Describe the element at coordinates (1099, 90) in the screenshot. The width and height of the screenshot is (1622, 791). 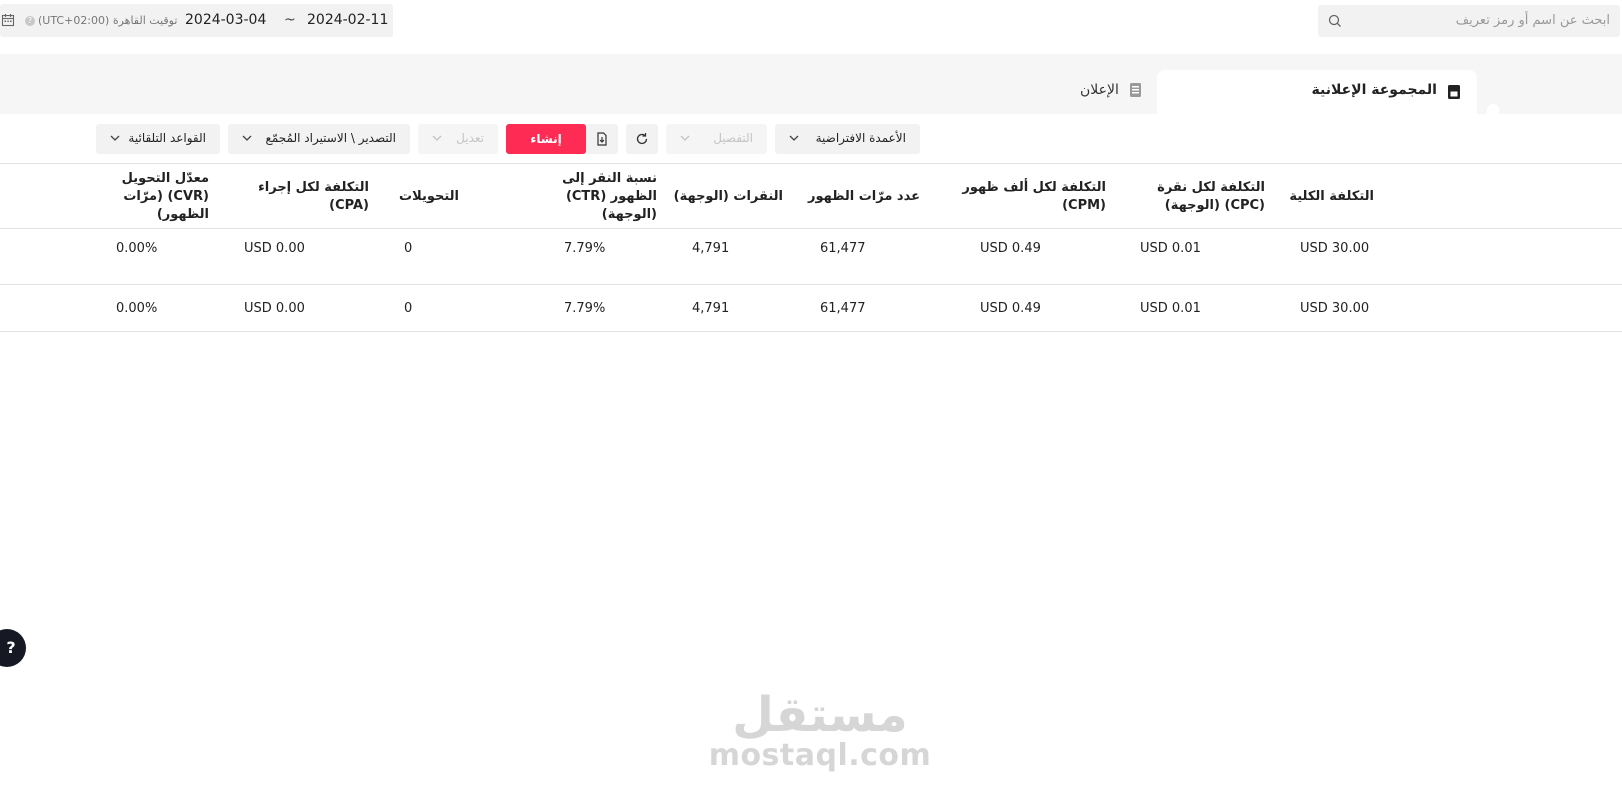
I see `tab-ad-label: الإعلان` at that location.